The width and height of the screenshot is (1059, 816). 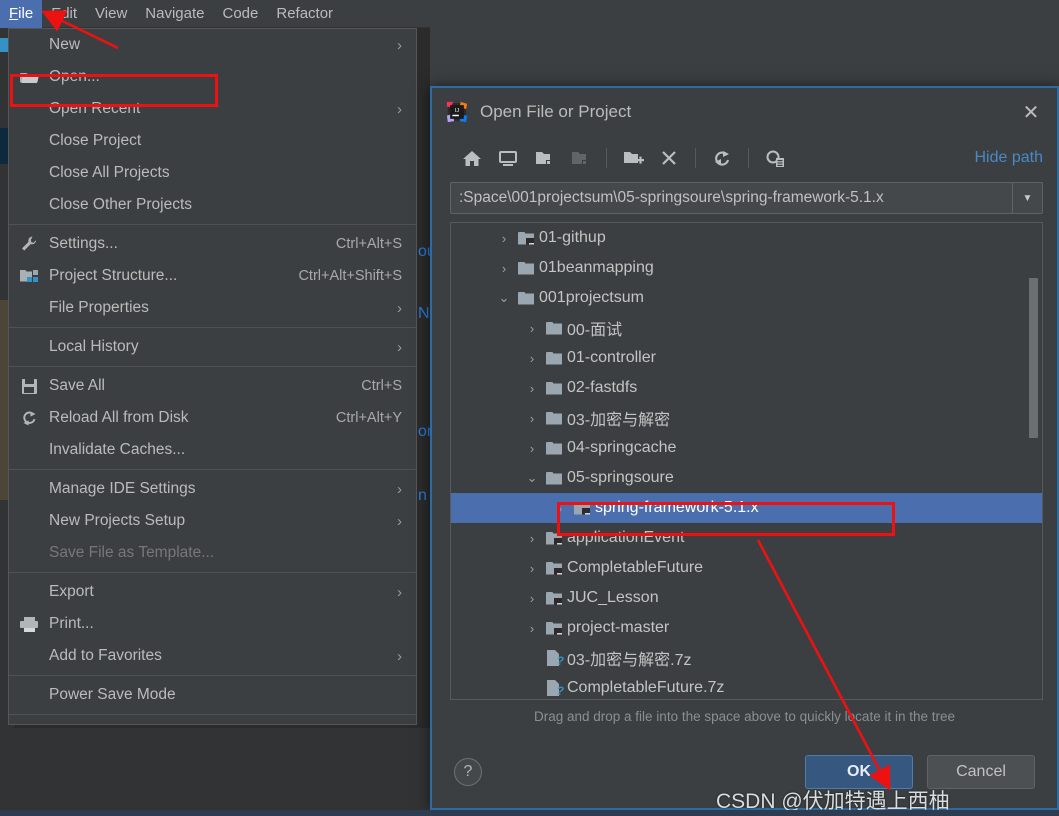 What do you see at coordinates (212, 244) in the screenshot?
I see `menu-item-settings: Settings... Ctrl+Alt+S` at bounding box center [212, 244].